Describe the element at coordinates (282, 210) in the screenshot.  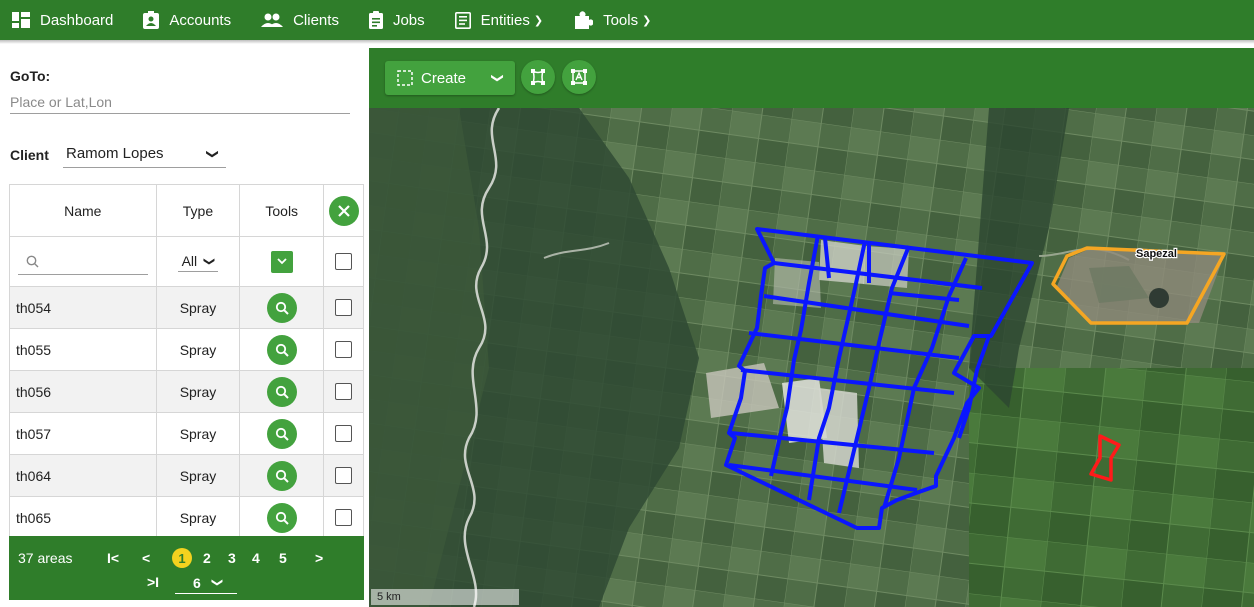
I see `header-tools: Tools` at that location.